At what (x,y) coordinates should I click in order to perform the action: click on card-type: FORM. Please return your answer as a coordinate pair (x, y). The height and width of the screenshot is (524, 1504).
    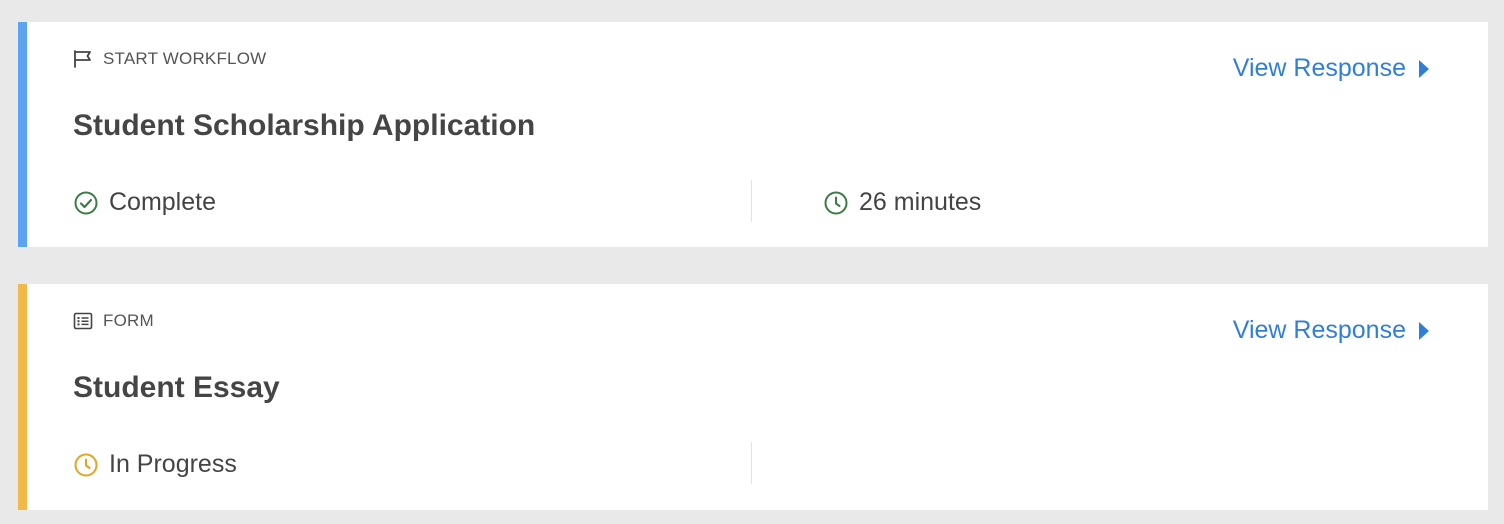
    Looking at the image, I should click on (113, 321).